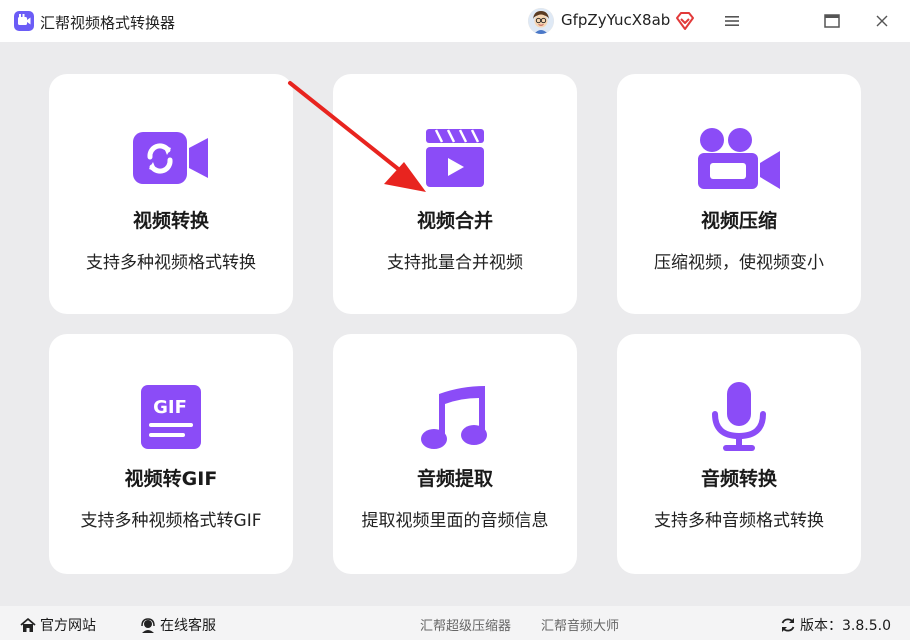 The height and width of the screenshot is (640, 910). I want to click on maximize-icon, so click(832, 21).